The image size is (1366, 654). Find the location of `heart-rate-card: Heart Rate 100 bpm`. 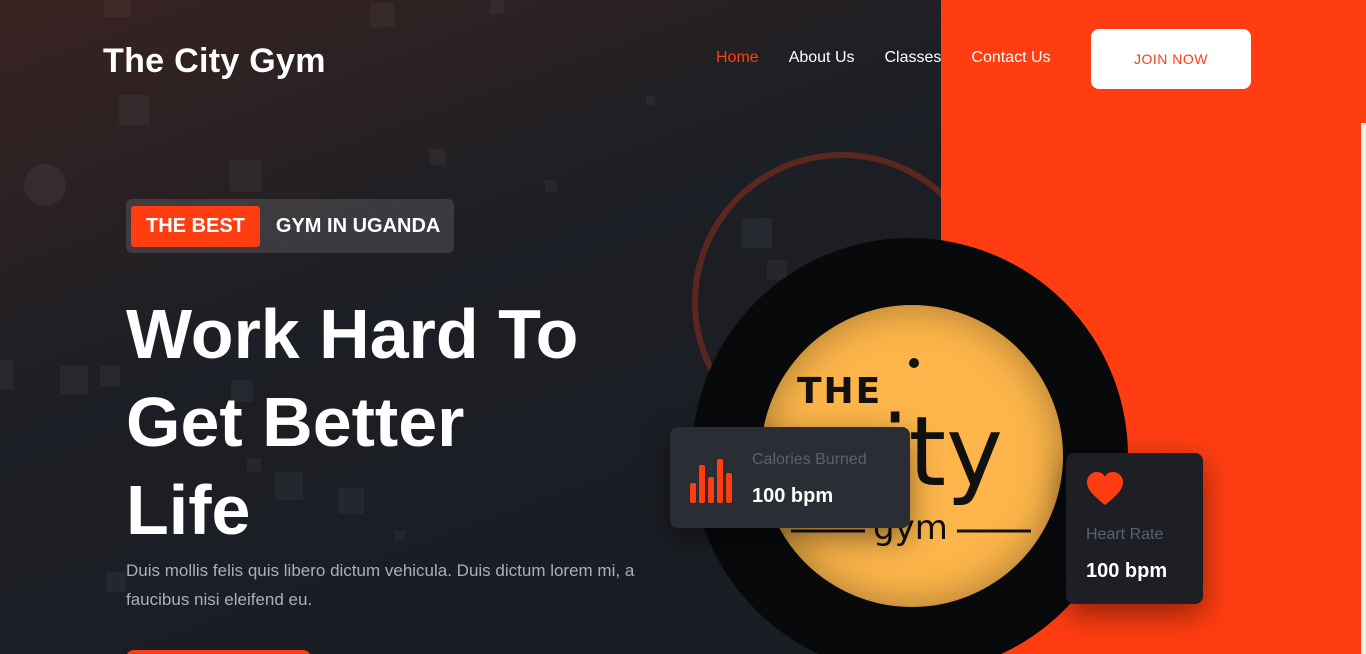

heart-rate-card: Heart Rate 100 bpm is located at coordinates (1134, 528).